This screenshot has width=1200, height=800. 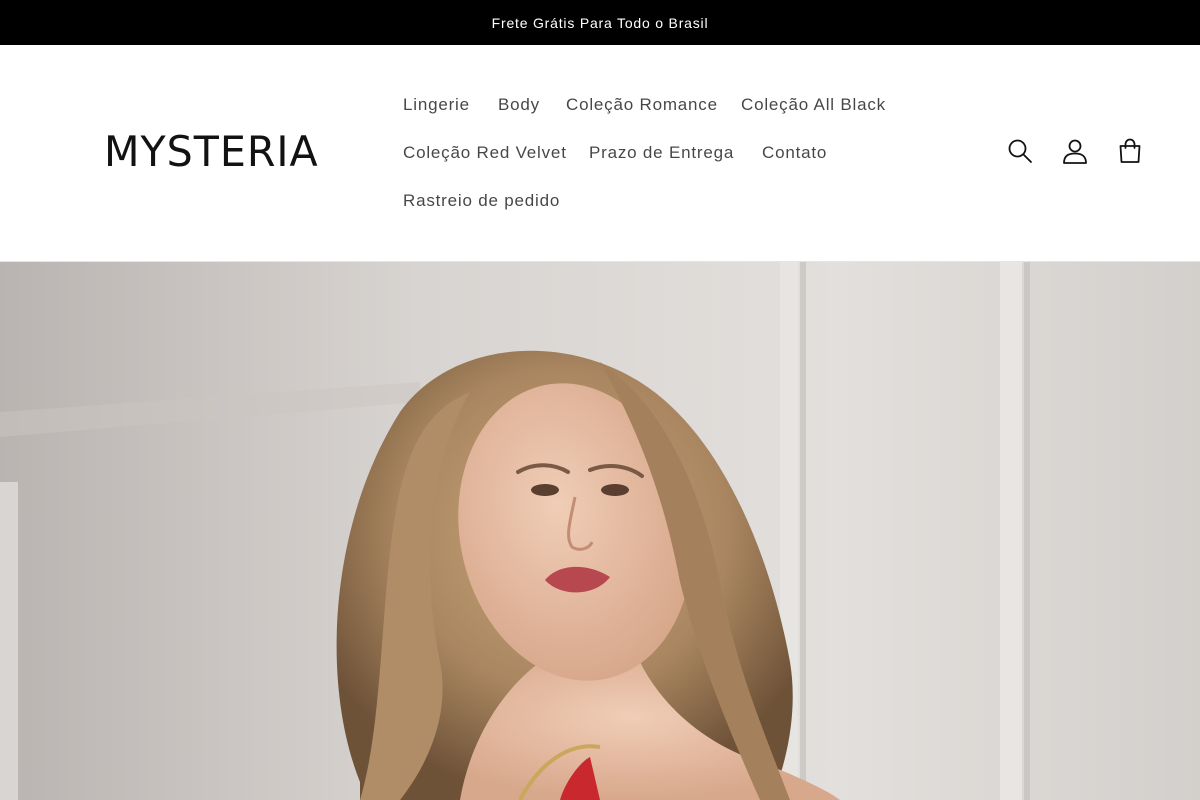 I want to click on header-icons, so click(x=1075, y=151).